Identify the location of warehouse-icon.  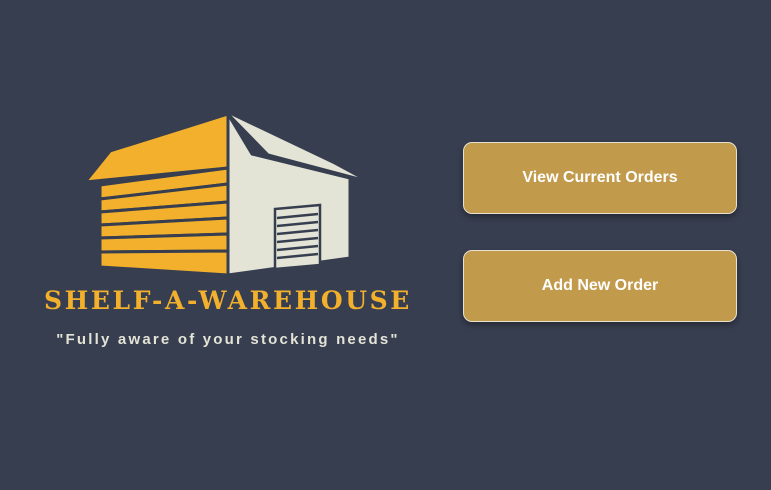
(227, 194).